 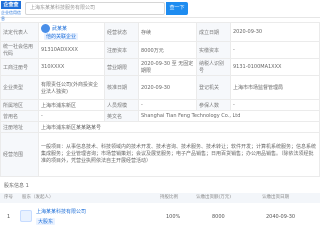 What do you see at coordinates (275, 87) in the screenshot?
I see `registration-authority-value: 上海市市场监督管理局` at bounding box center [275, 87].